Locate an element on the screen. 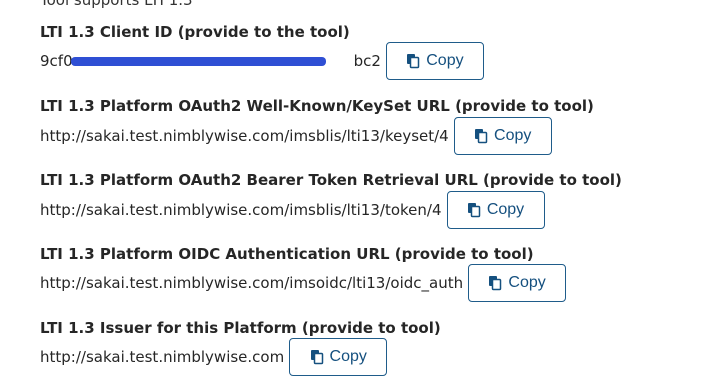 This screenshot has width=720, height=386. copy-token-url-button: Copy is located at coordinates (495, 210).